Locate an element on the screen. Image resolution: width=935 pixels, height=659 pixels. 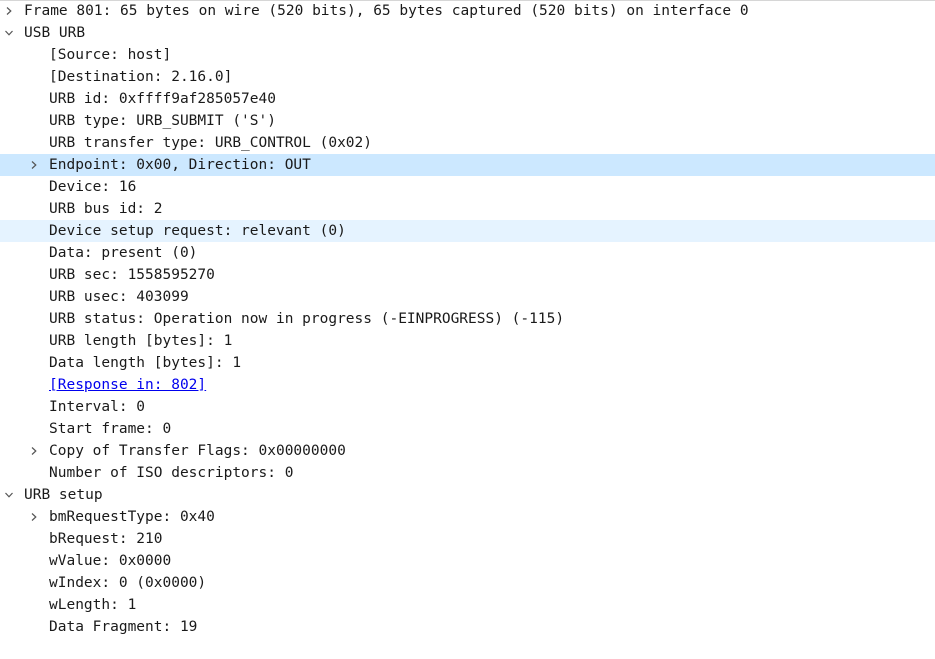
tree-row-label: [Source: host] is located at coordinates (110, 55).